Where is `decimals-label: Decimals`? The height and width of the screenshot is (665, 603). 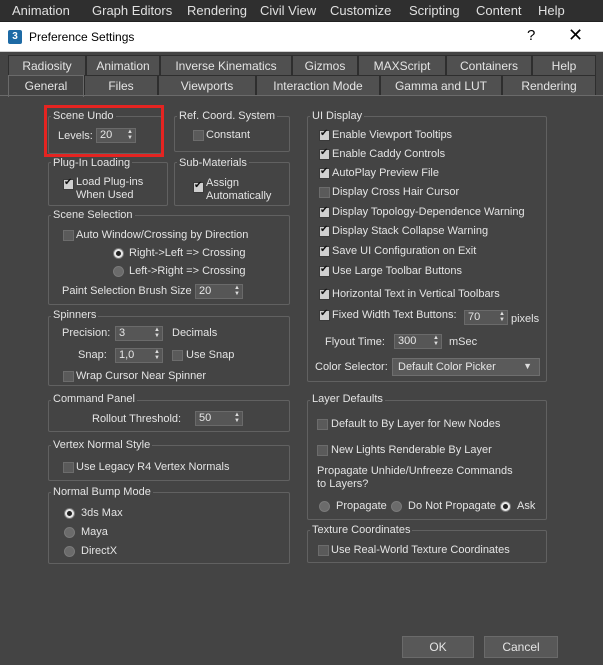 decimals-label: Decimals is located at coordinates (195, 333).